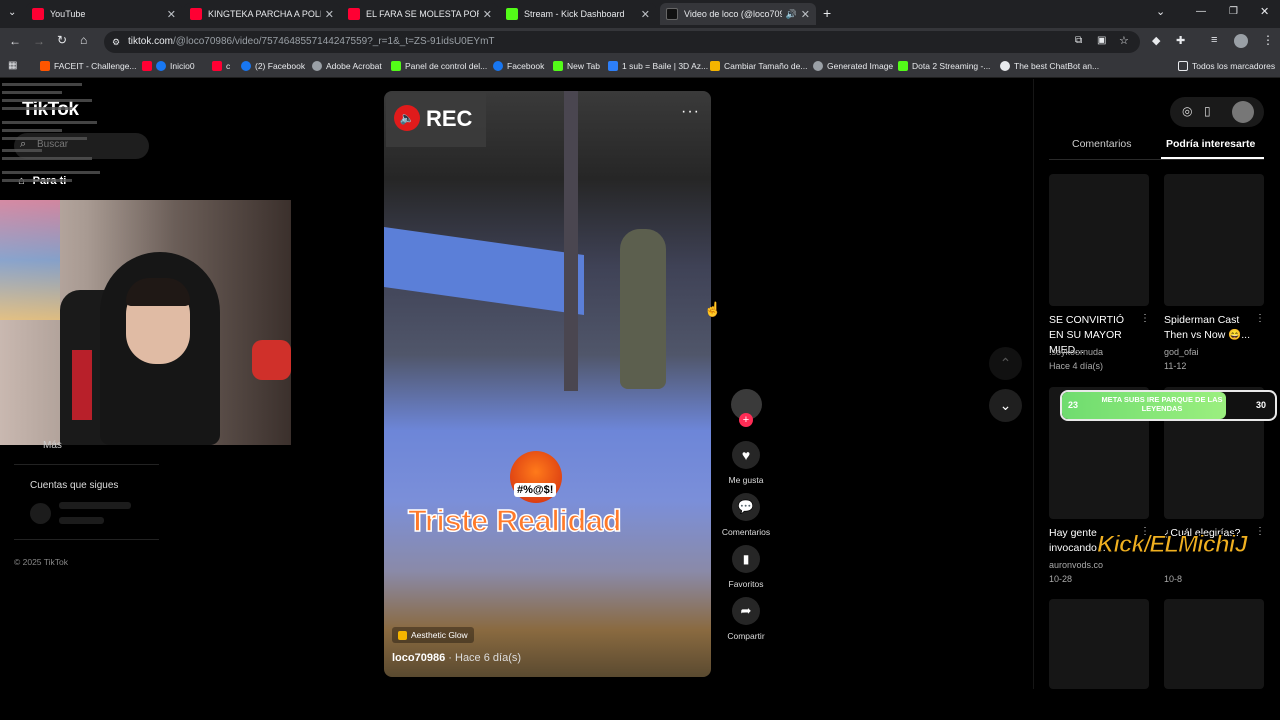 This screenshot has height=720, width=1280. I want to click on effect-badge: Aesthetic Glow, so click(433, 635).